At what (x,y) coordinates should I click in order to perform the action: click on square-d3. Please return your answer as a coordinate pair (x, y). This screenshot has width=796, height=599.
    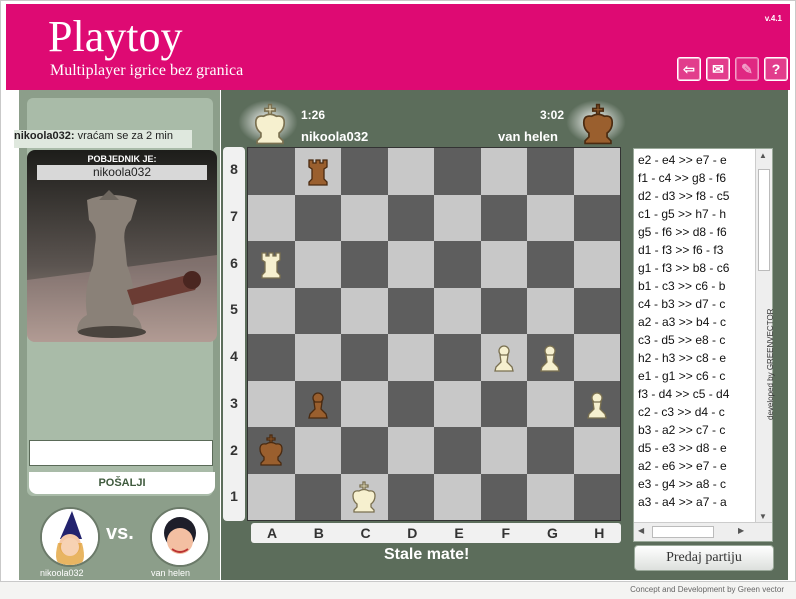
    Looking at the image, I should click on (410, 403).